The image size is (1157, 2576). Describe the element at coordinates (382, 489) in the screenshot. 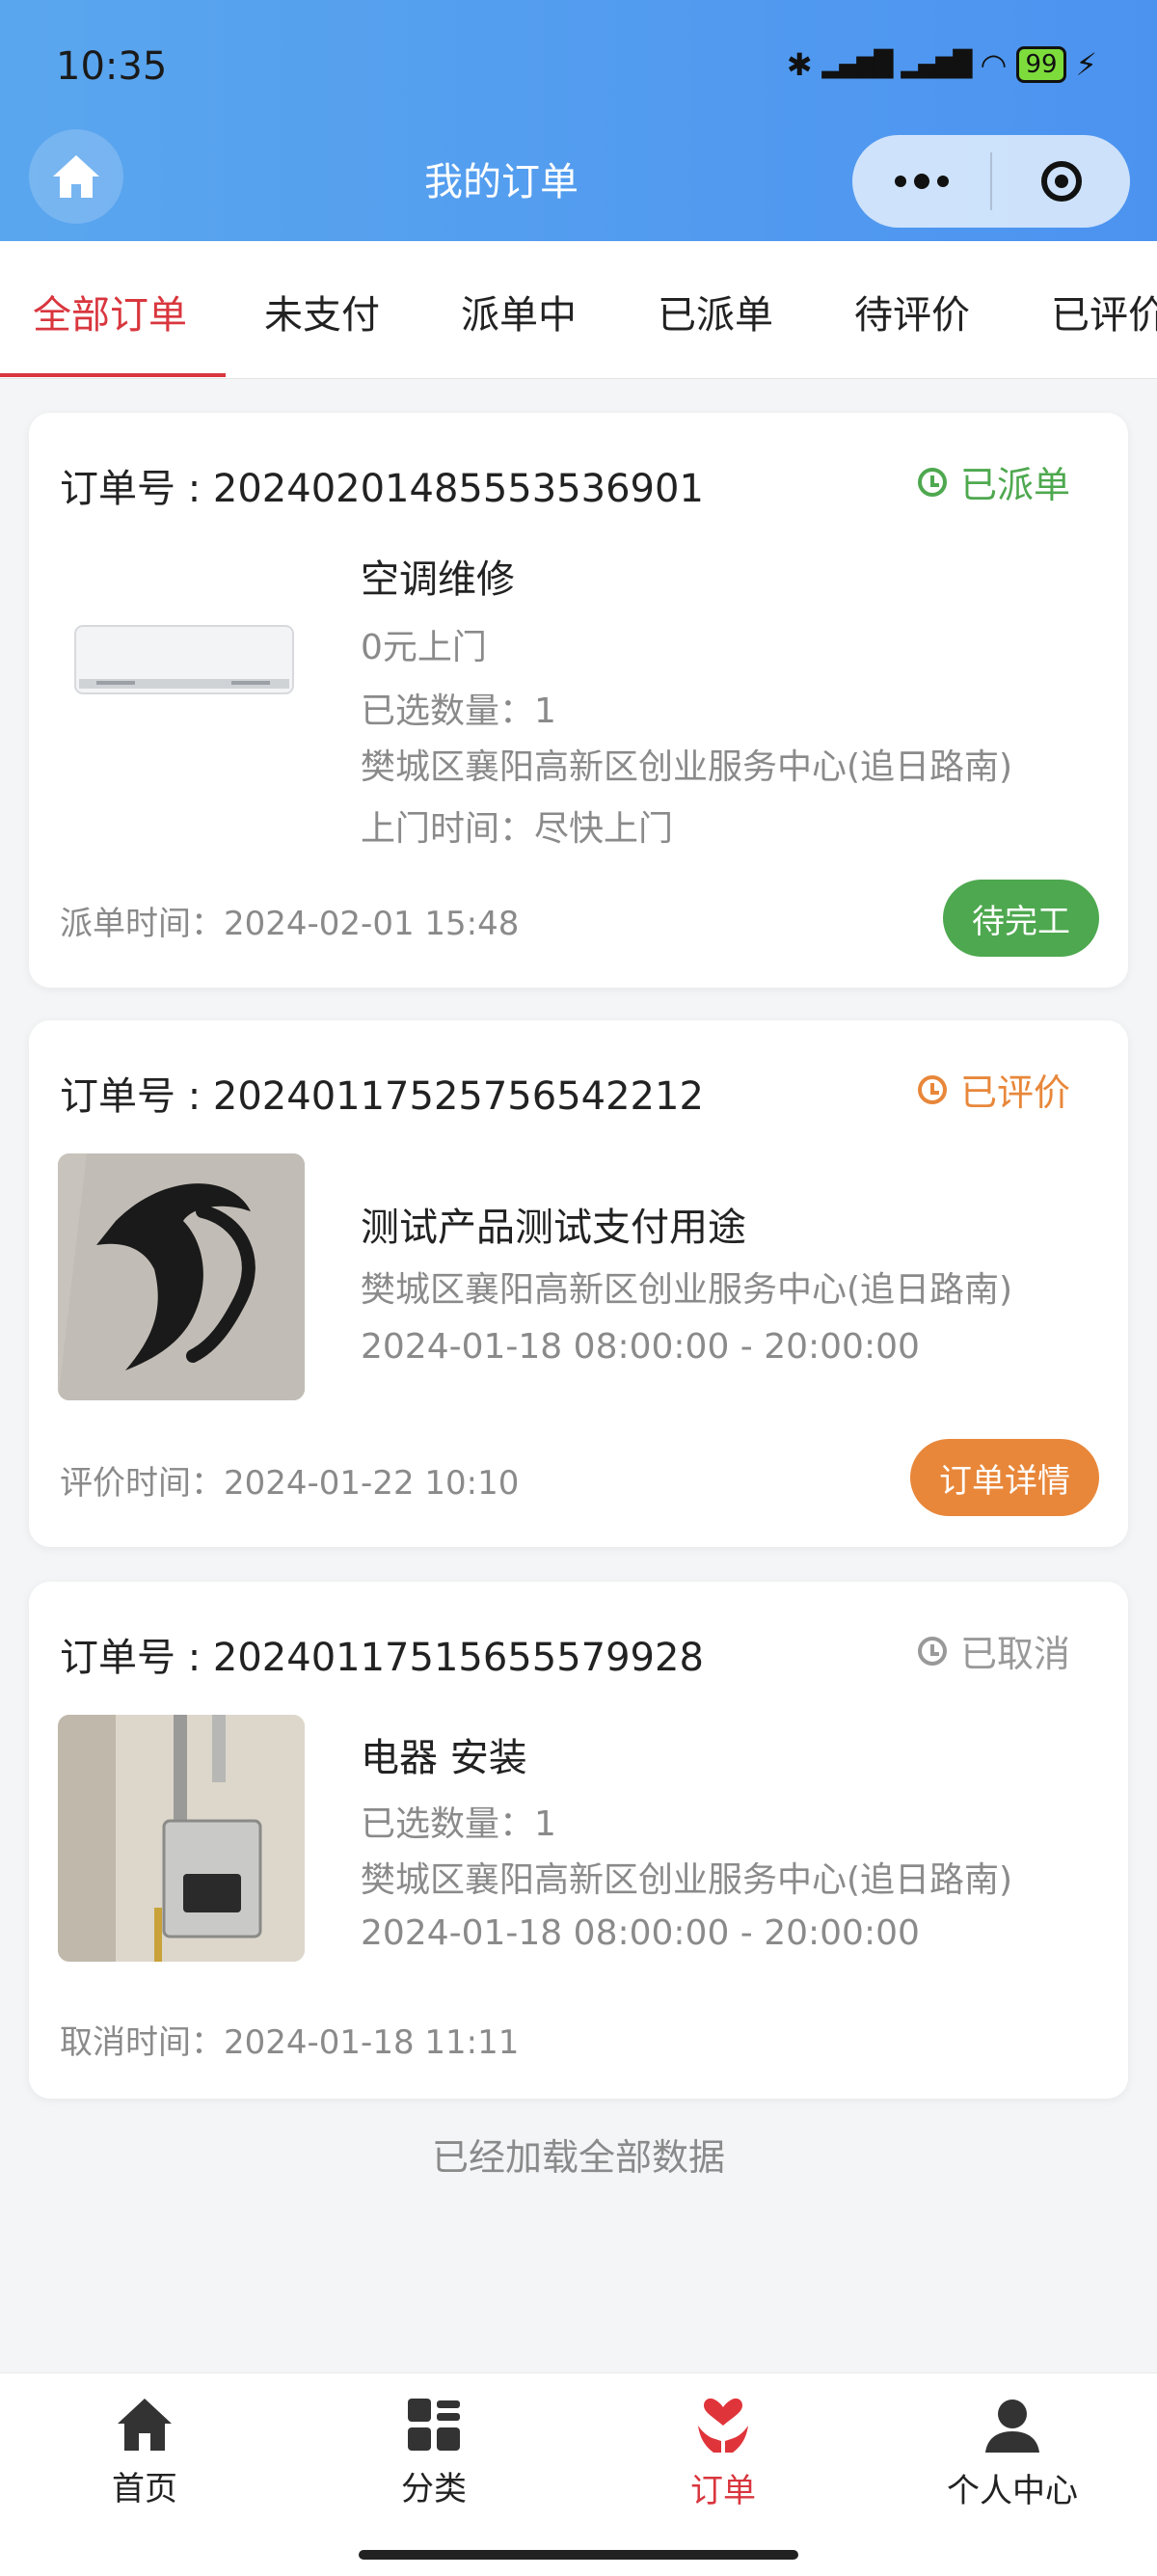

I see `order-number: 订单号 : 20240201485553536901` at that location.